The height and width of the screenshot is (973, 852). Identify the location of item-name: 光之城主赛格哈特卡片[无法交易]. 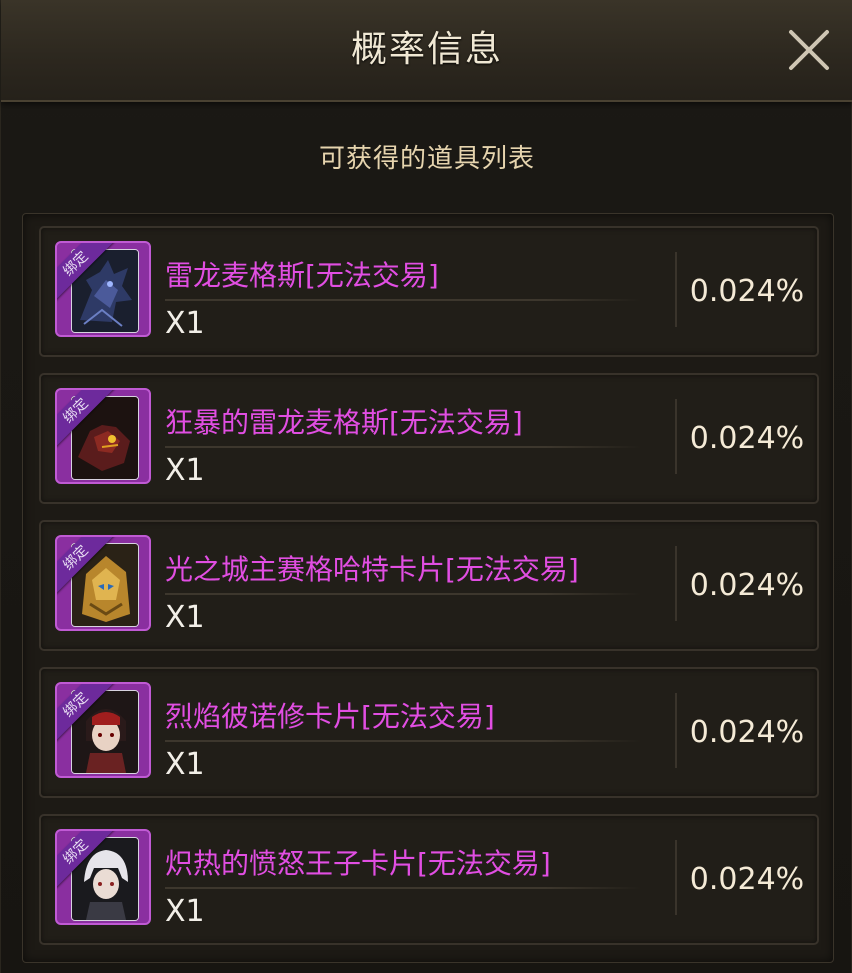
(372, 569).